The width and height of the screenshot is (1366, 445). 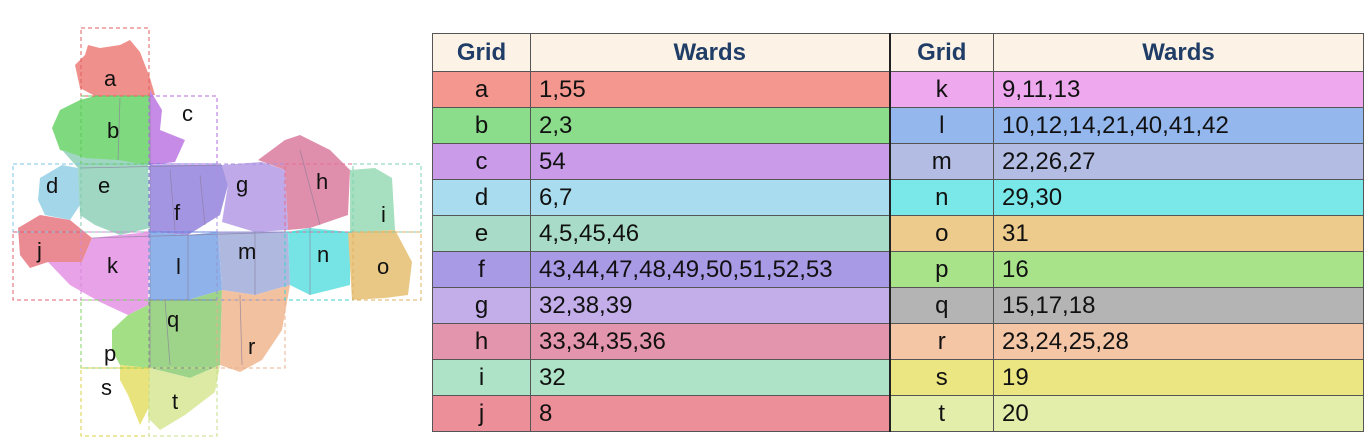 What do you see at coordinates (941, 341) in the screenshot?
I see `grid-cell: r` at bounding box center [941, 341].